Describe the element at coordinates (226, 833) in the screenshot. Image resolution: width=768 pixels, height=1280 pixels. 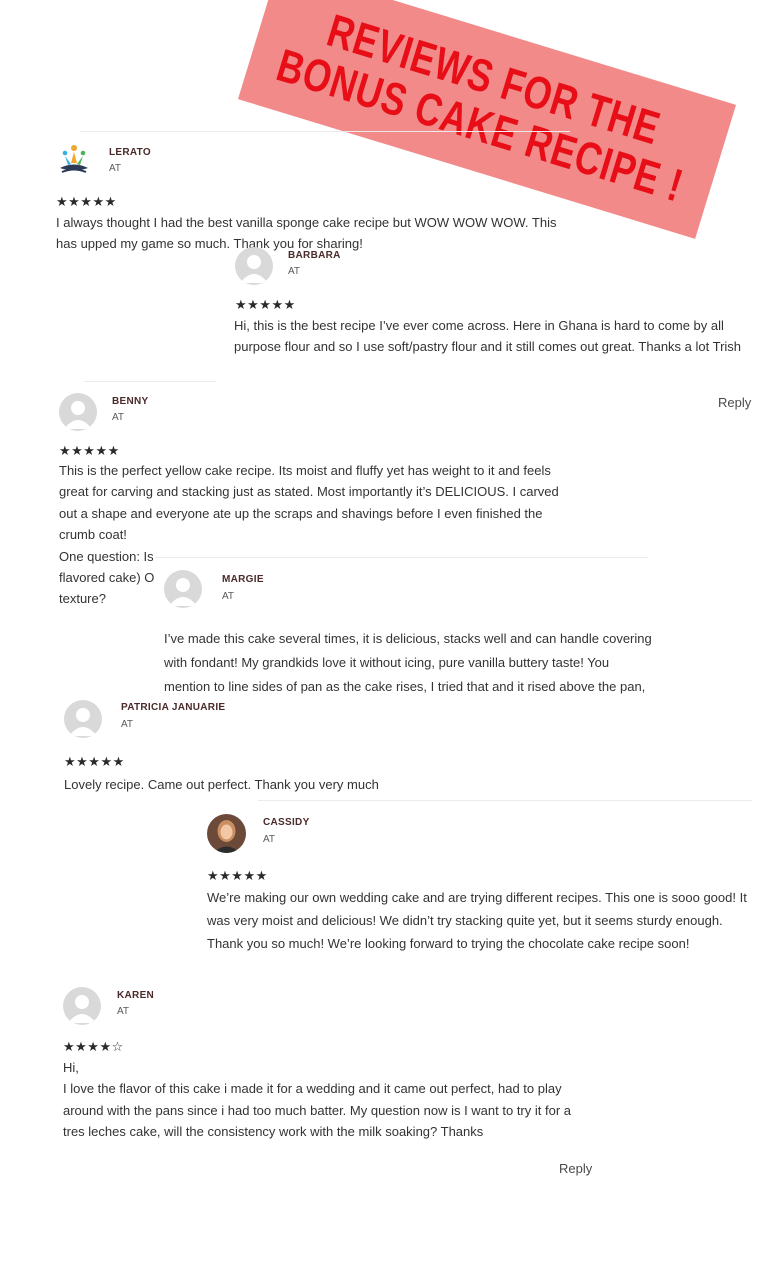
I see `avatar-photo` at that location.